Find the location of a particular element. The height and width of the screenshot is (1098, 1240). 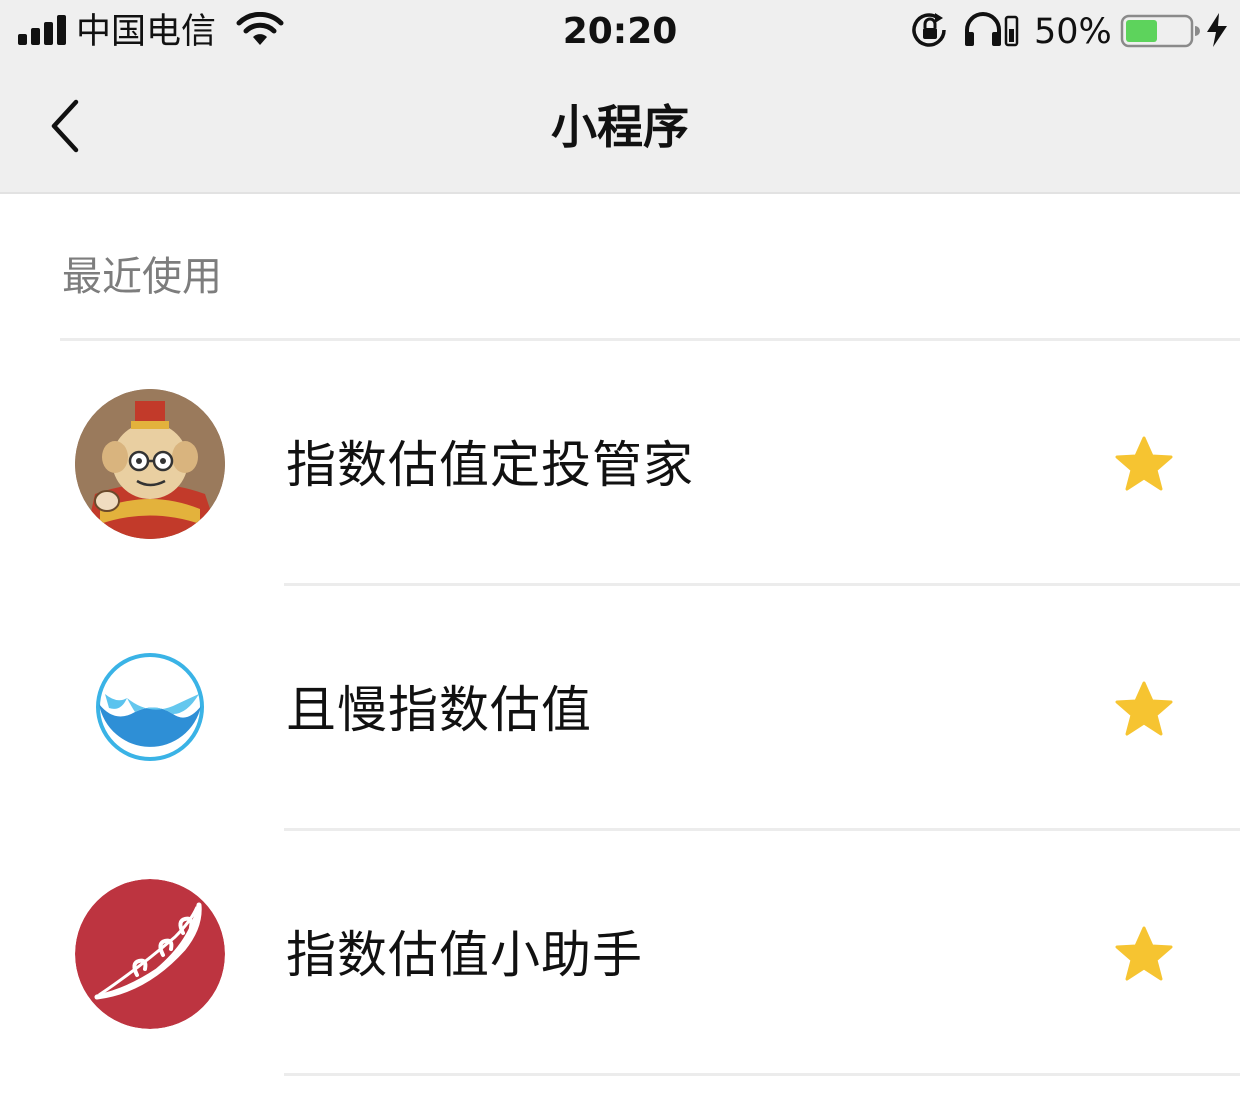

page-title: 小程序 is located at coordinates (620, 127).